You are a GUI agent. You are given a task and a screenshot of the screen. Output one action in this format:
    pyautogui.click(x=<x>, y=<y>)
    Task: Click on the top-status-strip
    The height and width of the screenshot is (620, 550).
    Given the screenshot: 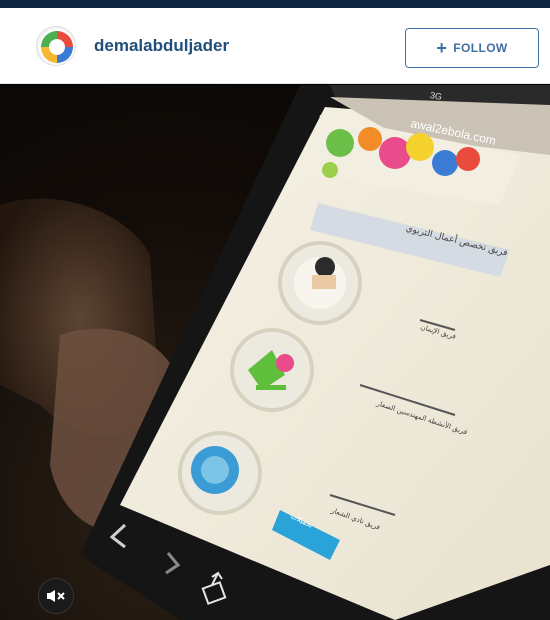 What is the action you would take?
    pyautogui.click(x=275, y=4)
    